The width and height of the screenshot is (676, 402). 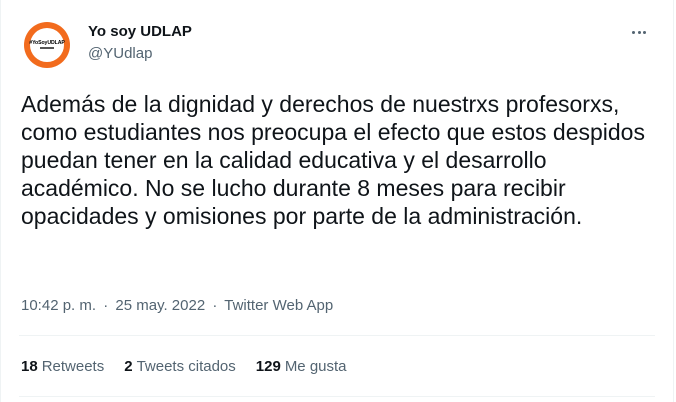 I want to click on avatar: #YoSoyUDLAP, so click(x=47, y=45).